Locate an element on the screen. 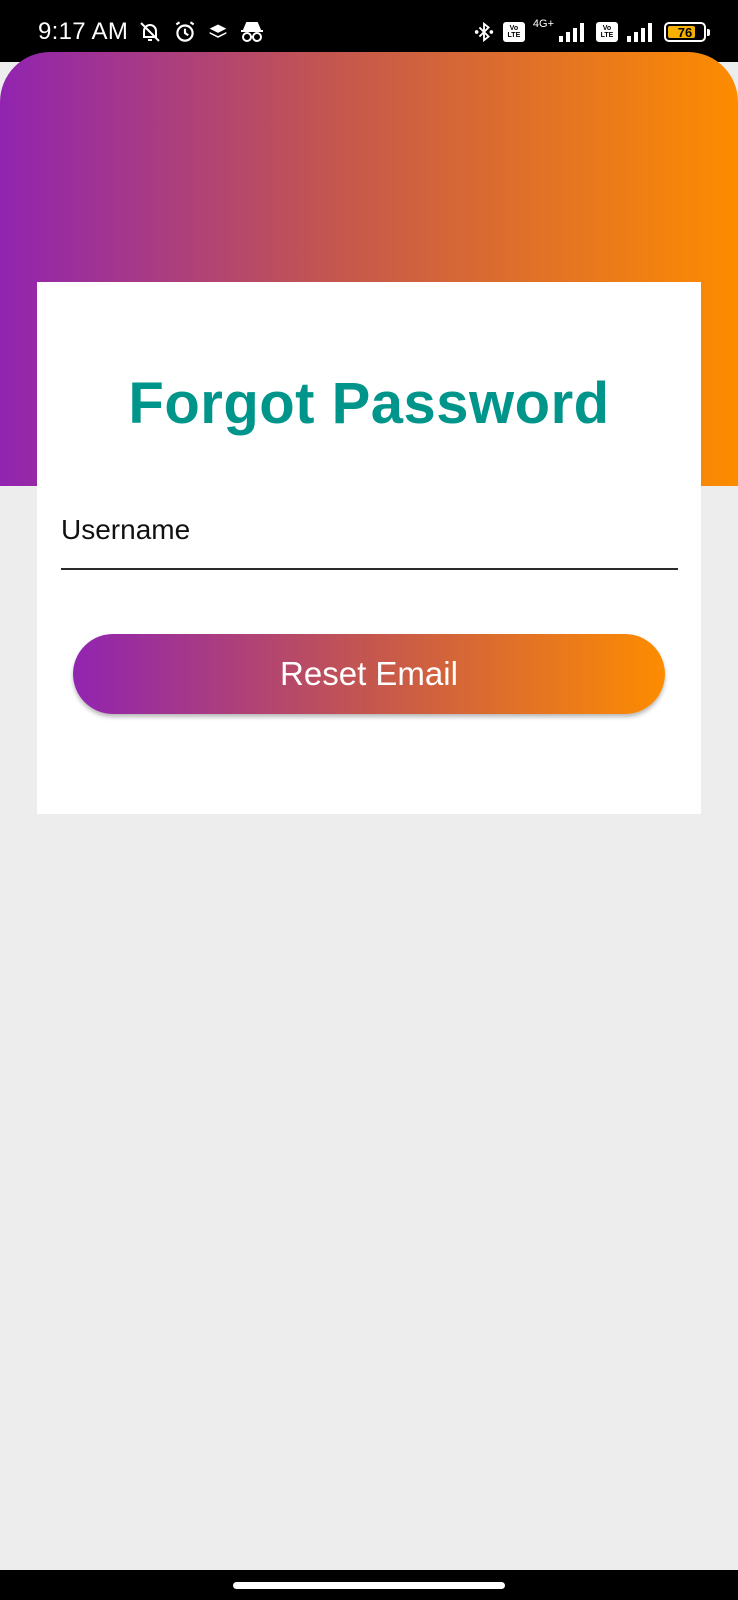 This screenshot has height=1600, width=738. battery-icon: 76 is located at coordinates (687, 32).